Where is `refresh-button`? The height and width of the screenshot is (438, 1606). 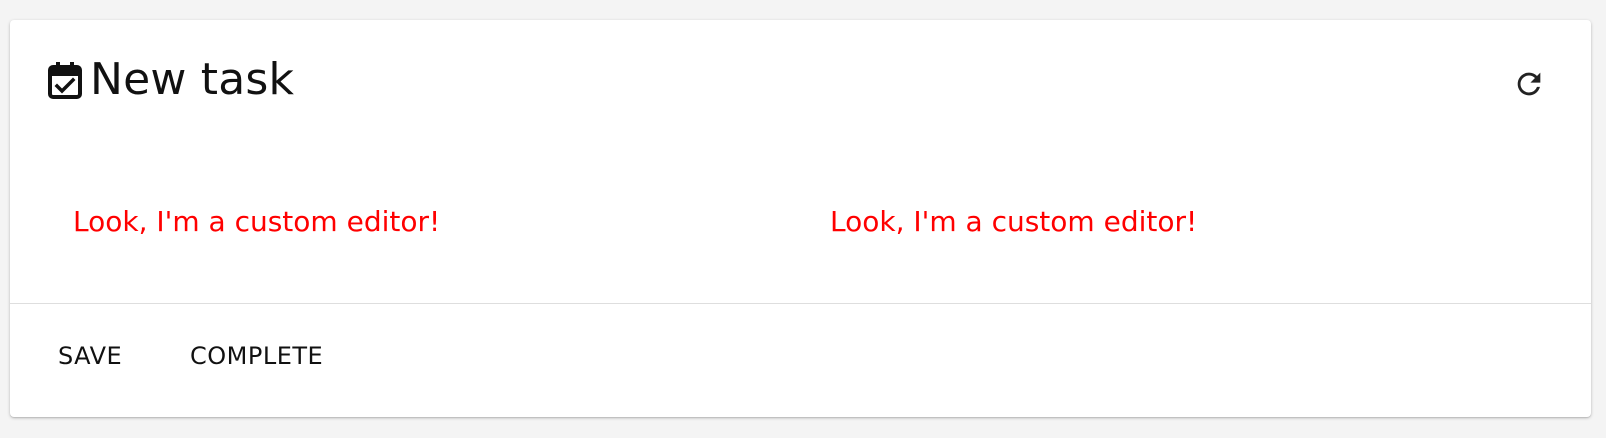 refresh-button is located at coordinates (1529, 86).